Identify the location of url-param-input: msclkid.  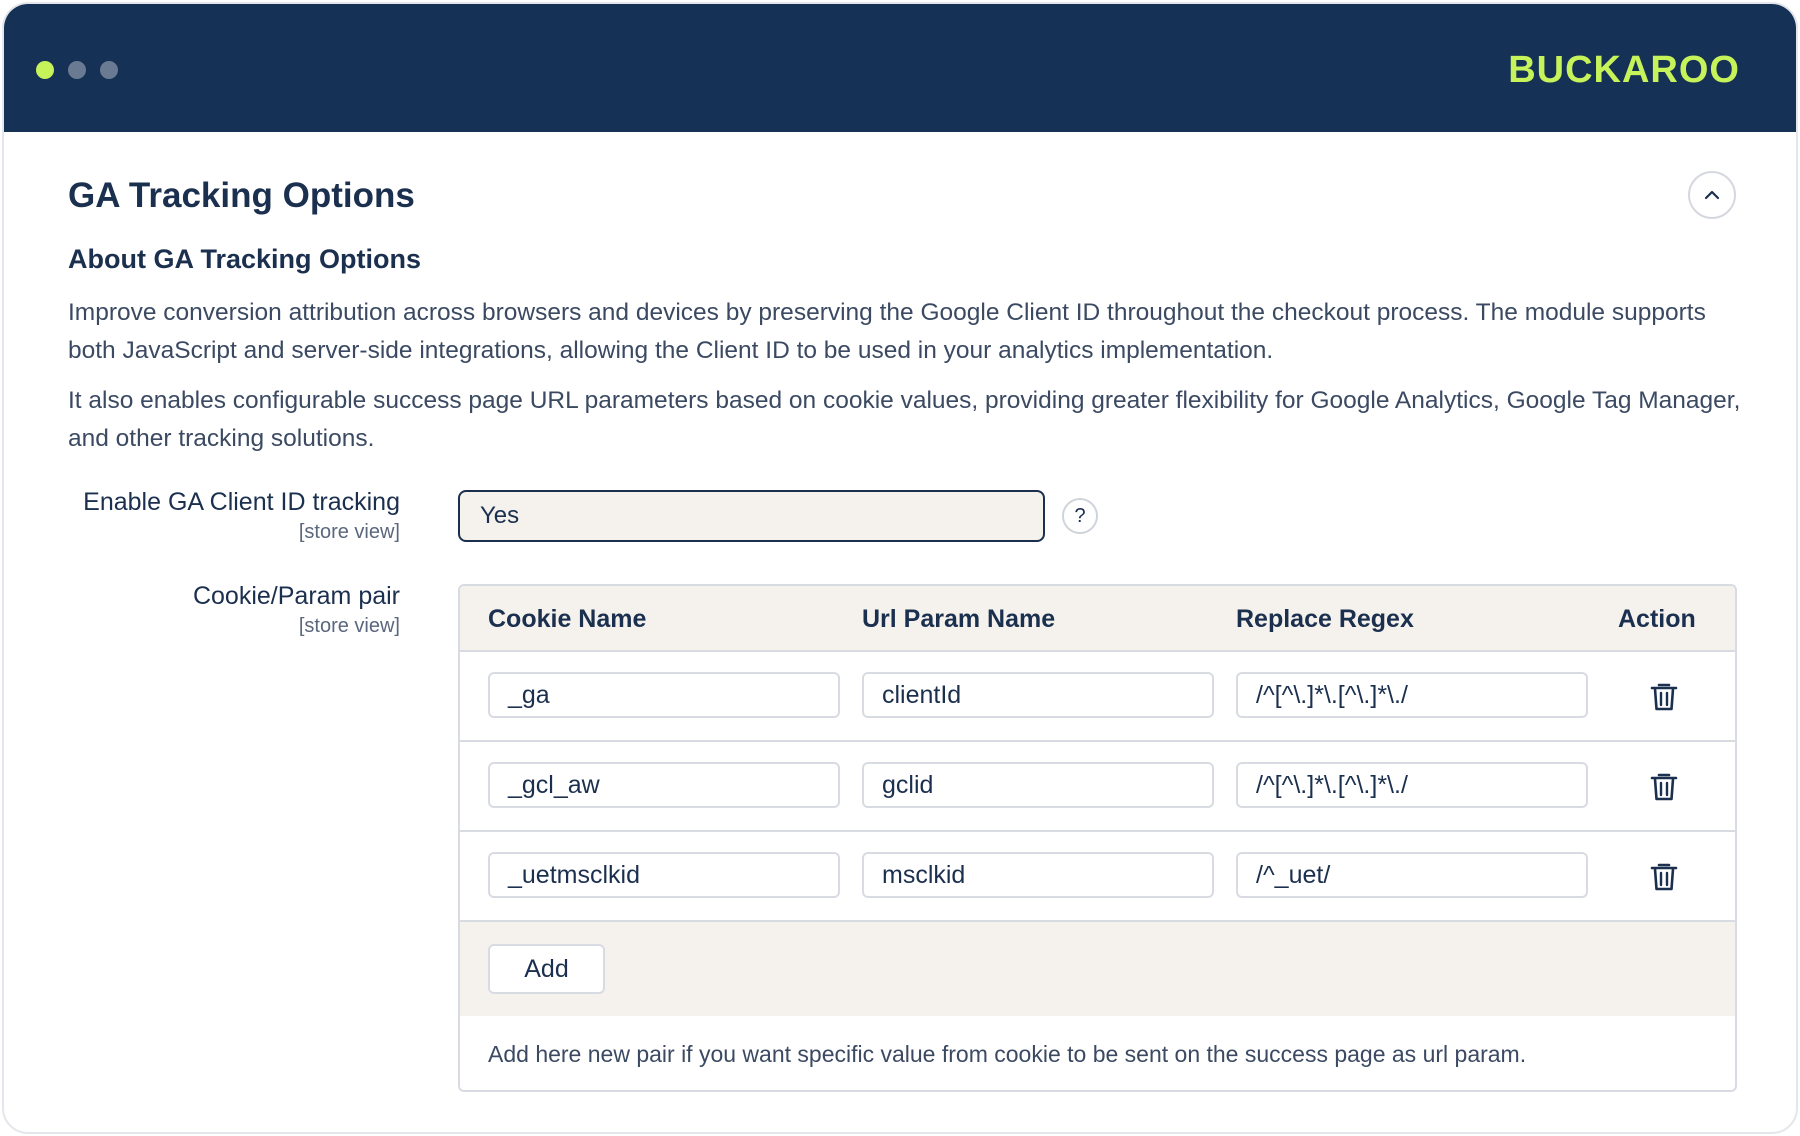
(1038, 875).